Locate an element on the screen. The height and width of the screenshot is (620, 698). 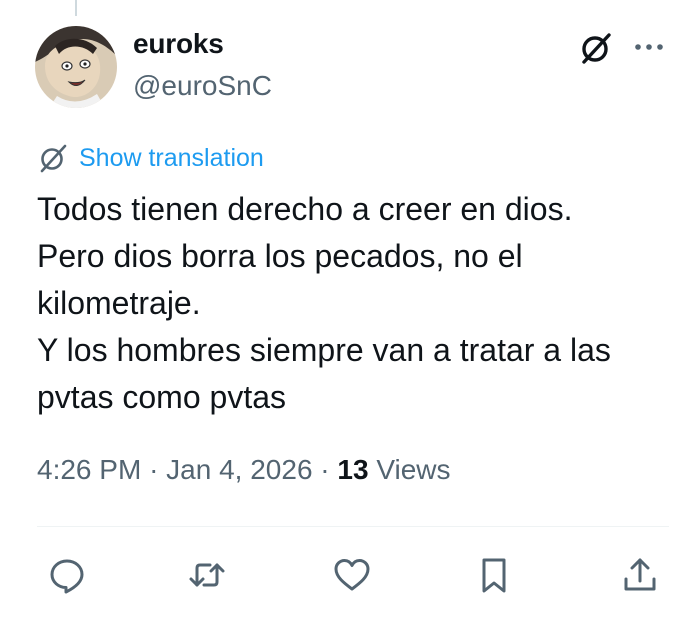
thread-connector-line is located at coordinates (76, 8).